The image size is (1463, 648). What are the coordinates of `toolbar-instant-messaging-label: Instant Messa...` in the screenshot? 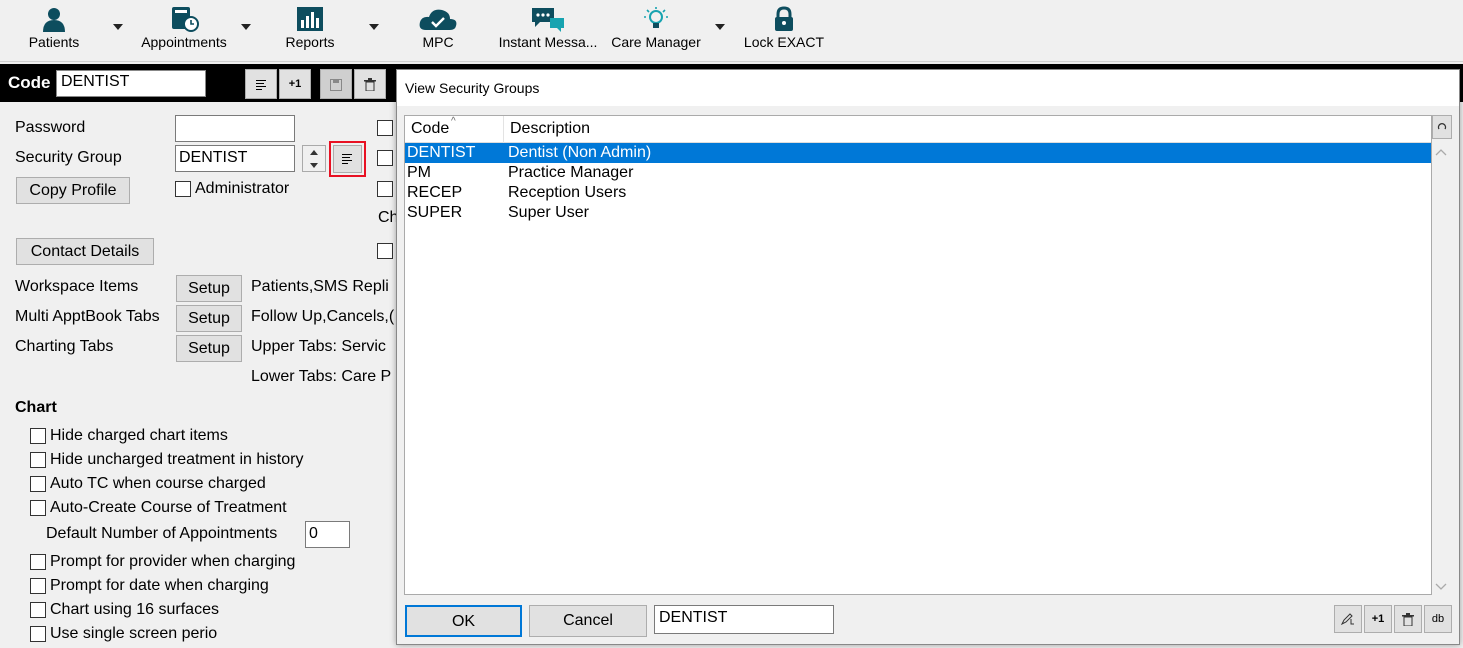 It's located at (548, 42).